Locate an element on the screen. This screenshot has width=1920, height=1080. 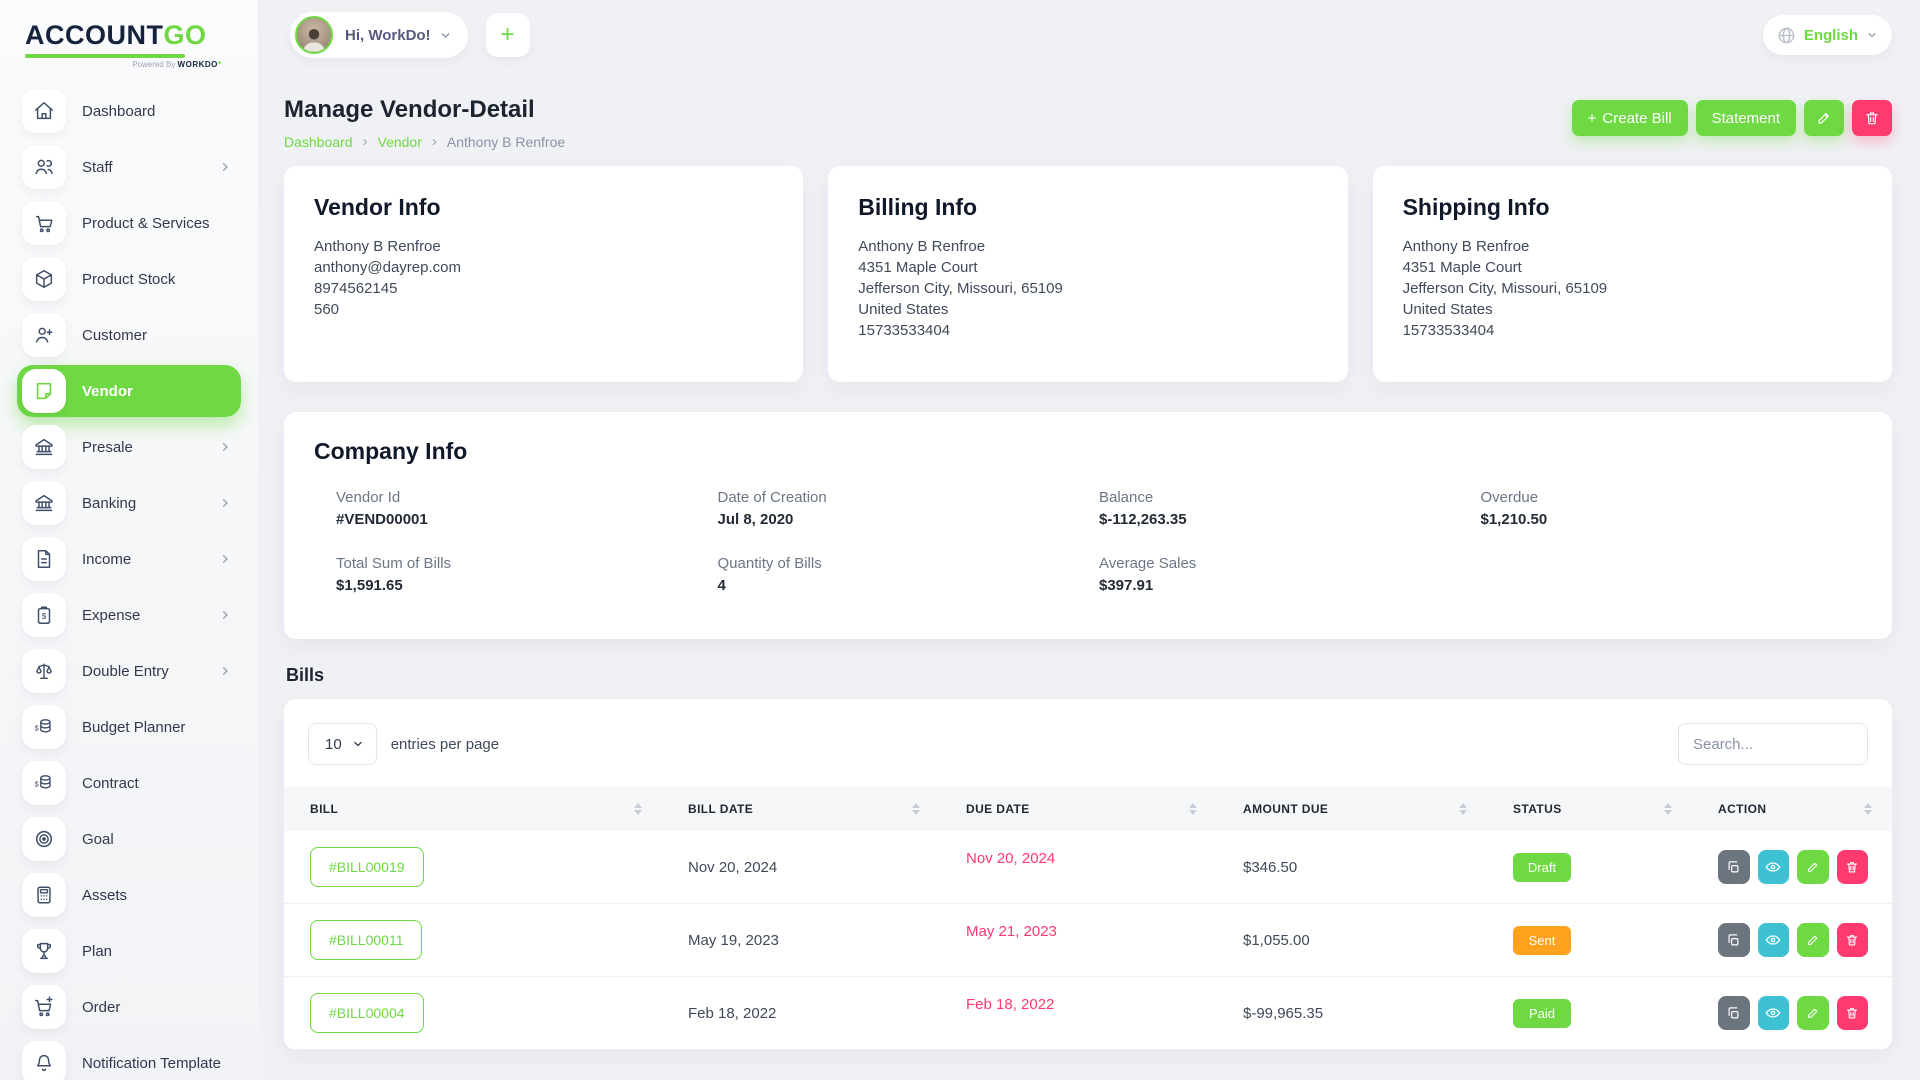
add-workspace-button: + is located at coordinates (507, 35).